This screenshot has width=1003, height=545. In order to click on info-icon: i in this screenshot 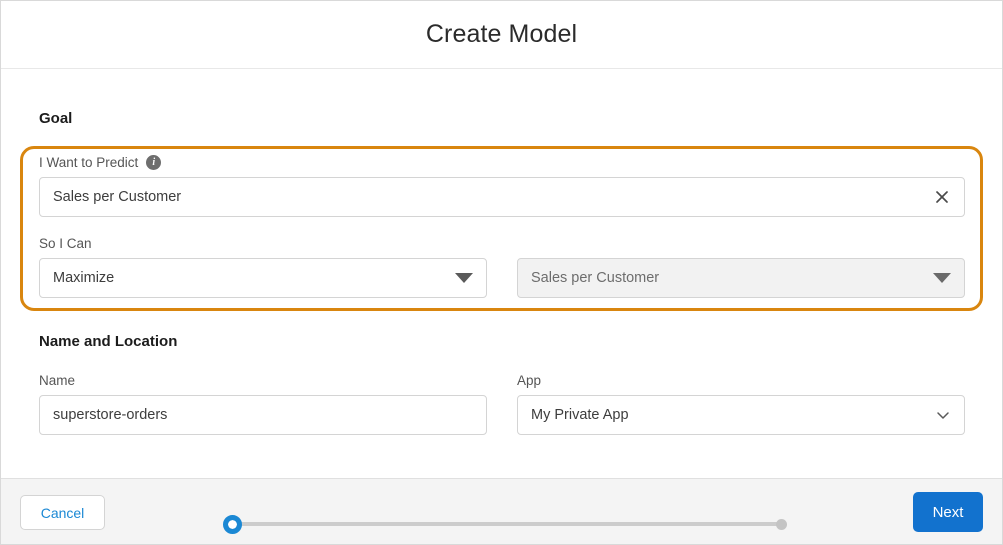, I will do `click(154, 162)`.